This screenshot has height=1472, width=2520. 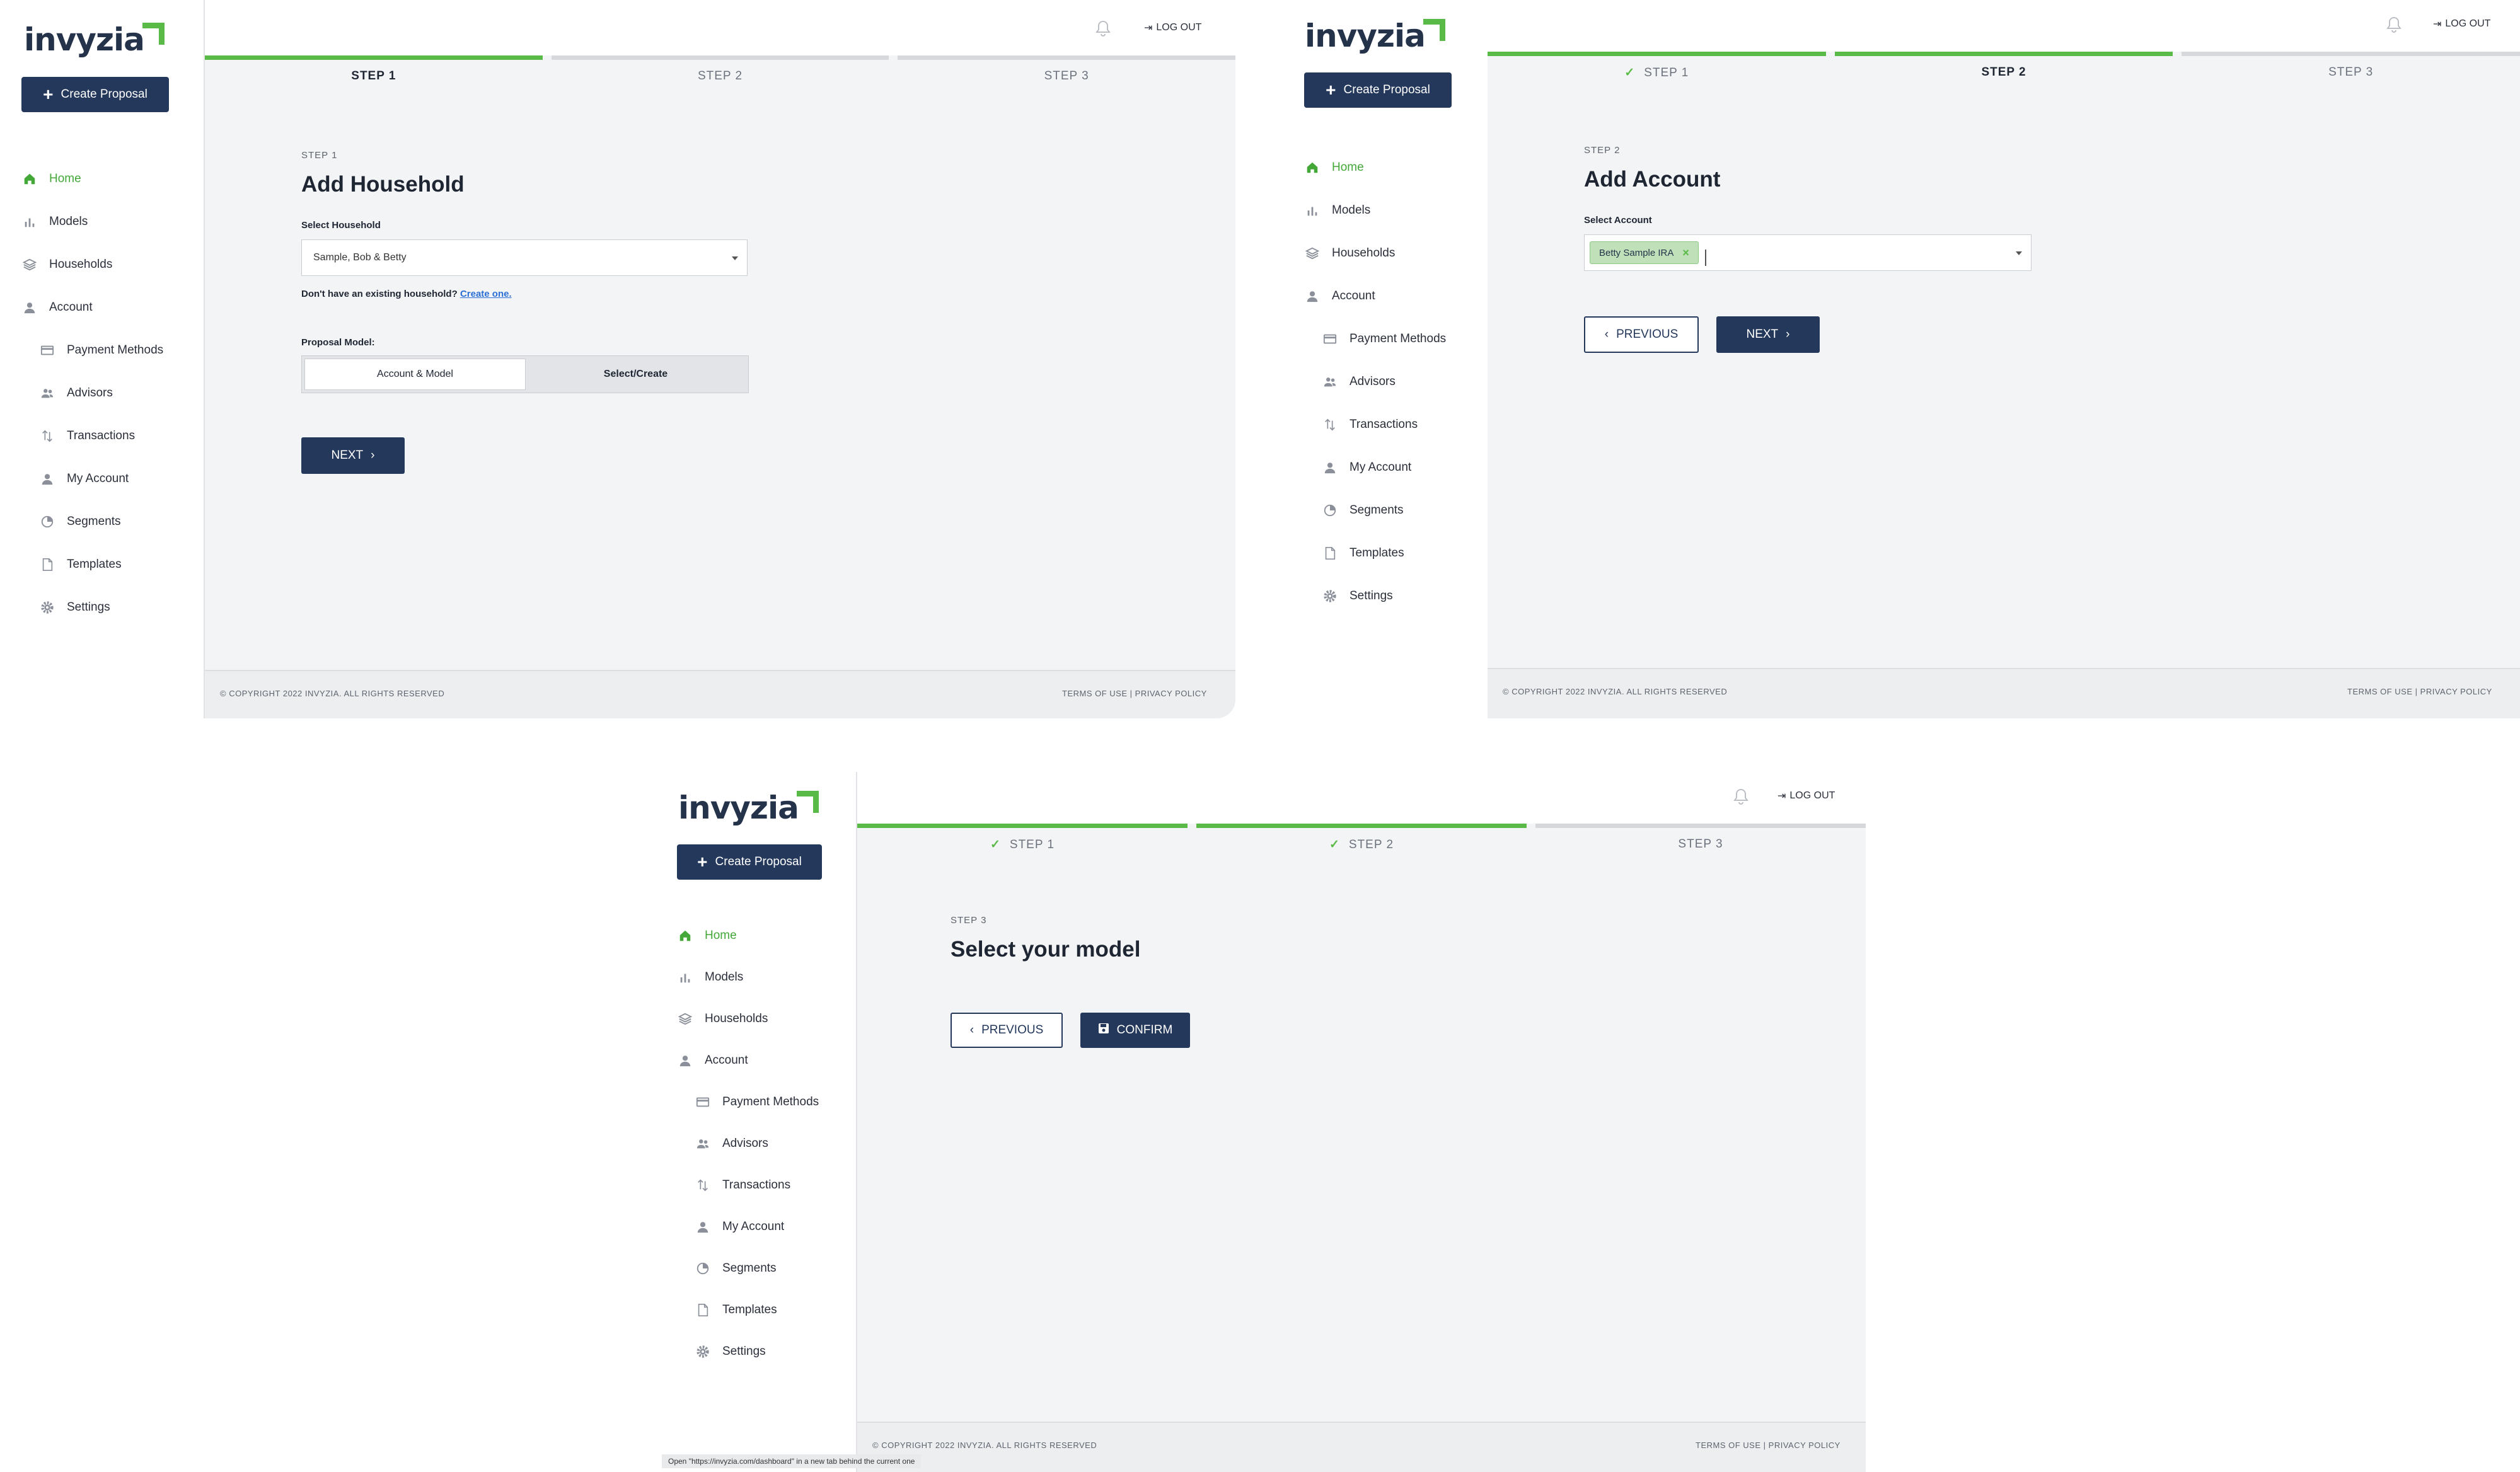 I want to click on toggle-select-create: Select/Create, so click(x=636, y=374).